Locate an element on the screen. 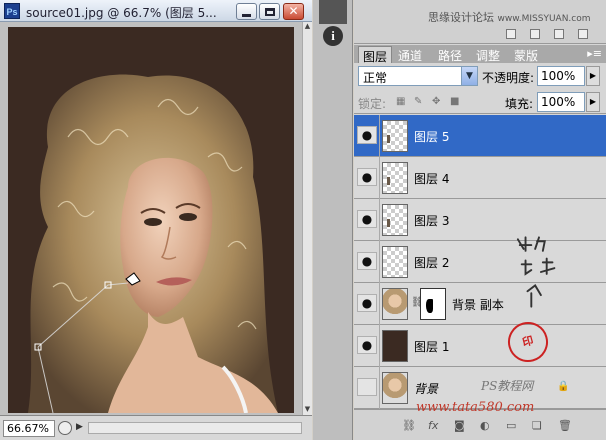  lock-position-icon: ✥ is located at coordinates (437, 101).